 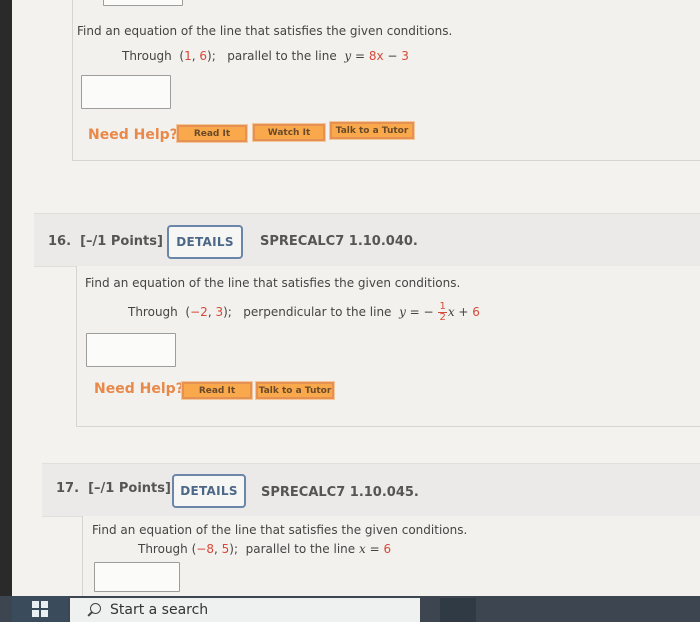 What do you see at coordinates (205, 242) in the screenshot?
I see `question-16-details-button: DETAILS` at bounding box center [205, 242].